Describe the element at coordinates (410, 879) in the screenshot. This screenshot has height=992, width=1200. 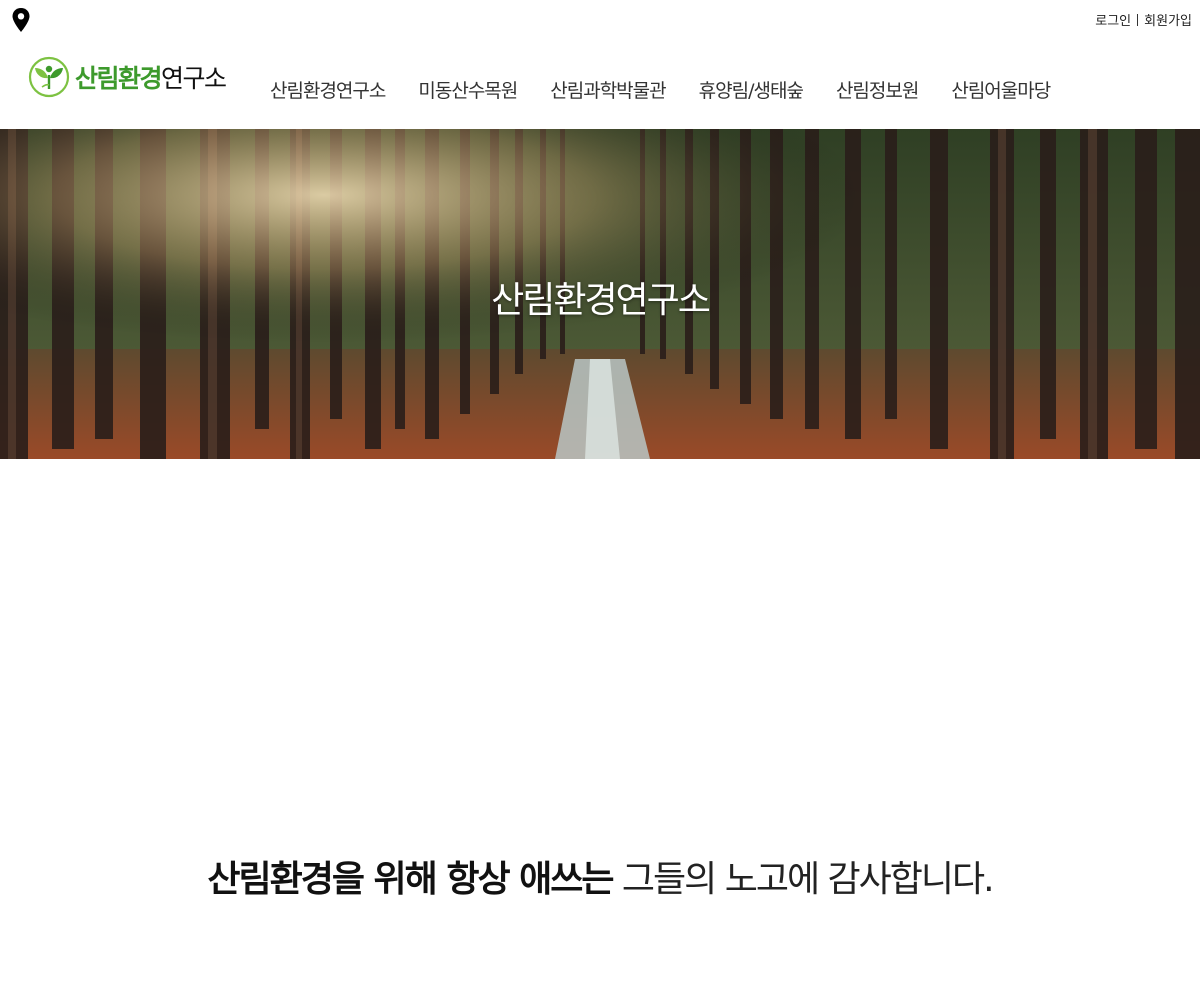
I see `tagline-bold: 산림환경을 위해 항상 애쓰는` at that location.